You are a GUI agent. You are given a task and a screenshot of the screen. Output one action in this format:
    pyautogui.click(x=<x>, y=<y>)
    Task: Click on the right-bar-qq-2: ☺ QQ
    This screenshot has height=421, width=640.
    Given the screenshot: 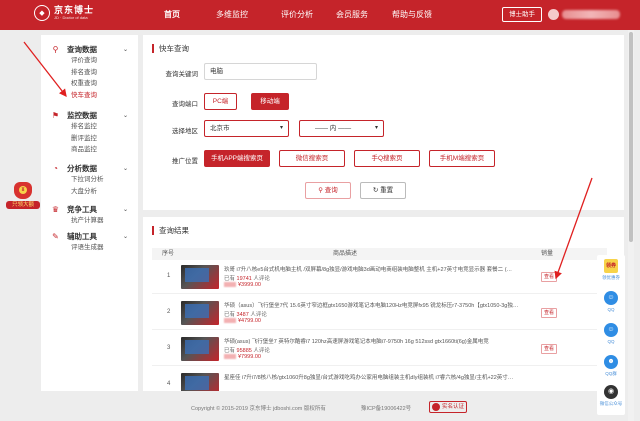 What is the action you would take?
    pyautogui.click(x=611, y=333)
    